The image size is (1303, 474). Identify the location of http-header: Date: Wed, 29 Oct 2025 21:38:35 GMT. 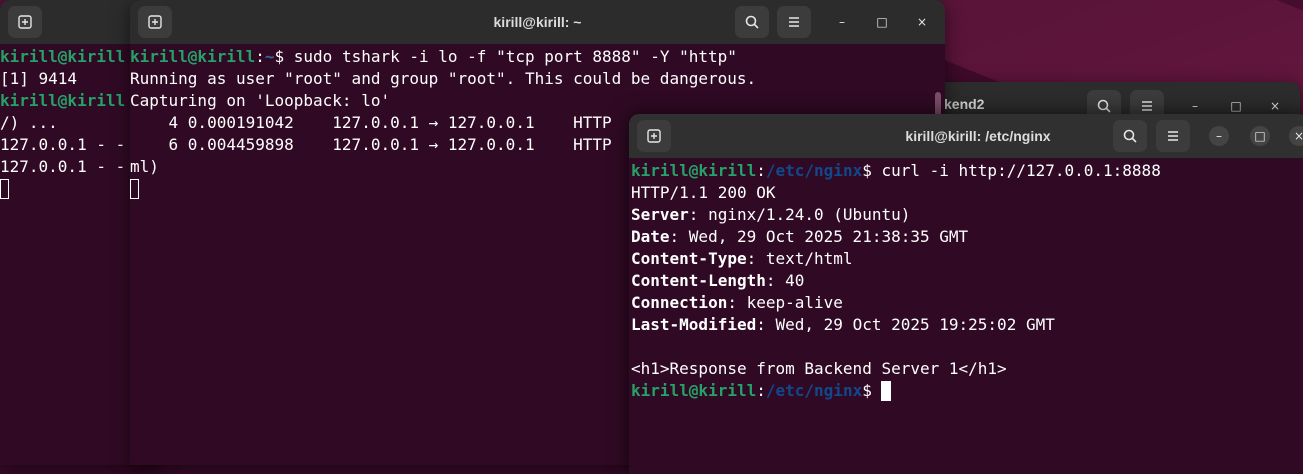
(967, 237).